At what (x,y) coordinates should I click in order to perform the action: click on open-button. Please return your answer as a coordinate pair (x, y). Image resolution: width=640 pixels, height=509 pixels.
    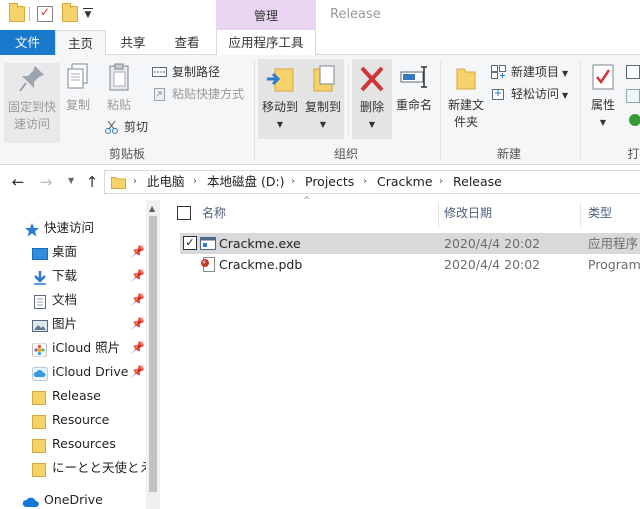
    Looking at the image, I should click on (633, 72).